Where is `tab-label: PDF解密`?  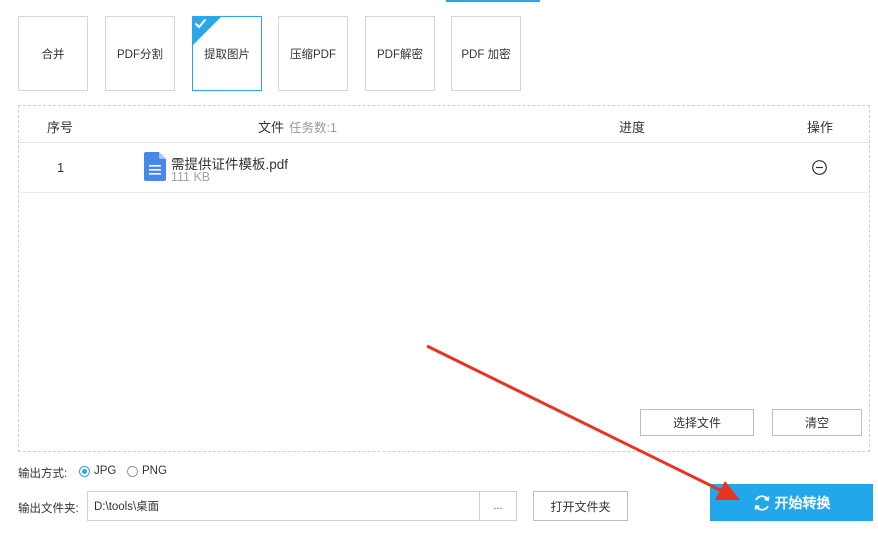 tab-label: PDF解密 is located at coordinates (400, 54).